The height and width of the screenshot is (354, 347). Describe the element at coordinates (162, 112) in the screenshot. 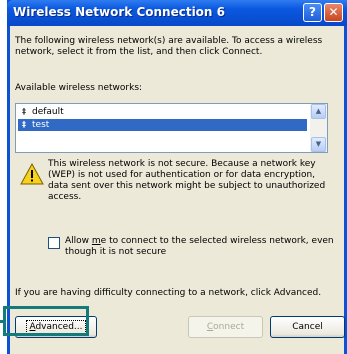

I see `network-item-default: ‡ default` at that location.